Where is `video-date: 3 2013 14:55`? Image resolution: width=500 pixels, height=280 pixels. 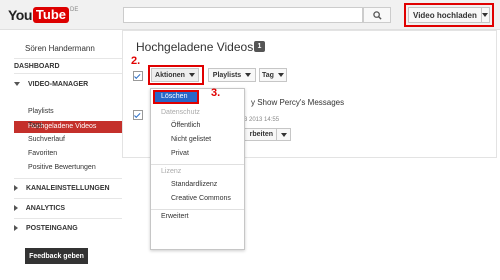 video-date: 3 2013 14:55 is located at coordinates (262, 120).